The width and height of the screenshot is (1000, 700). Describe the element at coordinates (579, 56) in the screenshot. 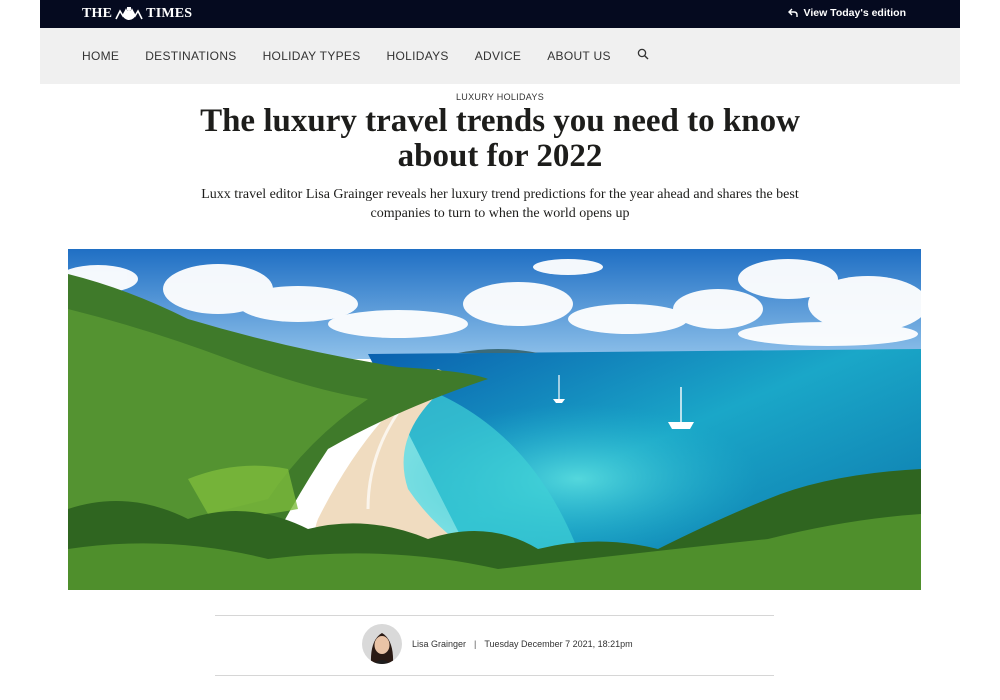

I see `nav-item-about-us: ABOUT US` at that location.